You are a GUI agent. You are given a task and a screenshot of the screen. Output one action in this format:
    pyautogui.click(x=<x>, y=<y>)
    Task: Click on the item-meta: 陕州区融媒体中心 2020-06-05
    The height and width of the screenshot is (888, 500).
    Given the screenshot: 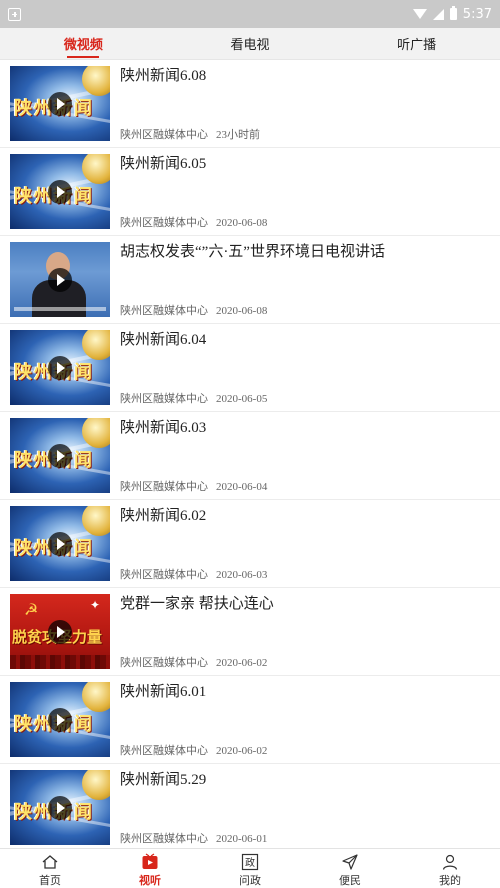 What is the action you would take?
    pyautogui.click(x=193, y=398)
    